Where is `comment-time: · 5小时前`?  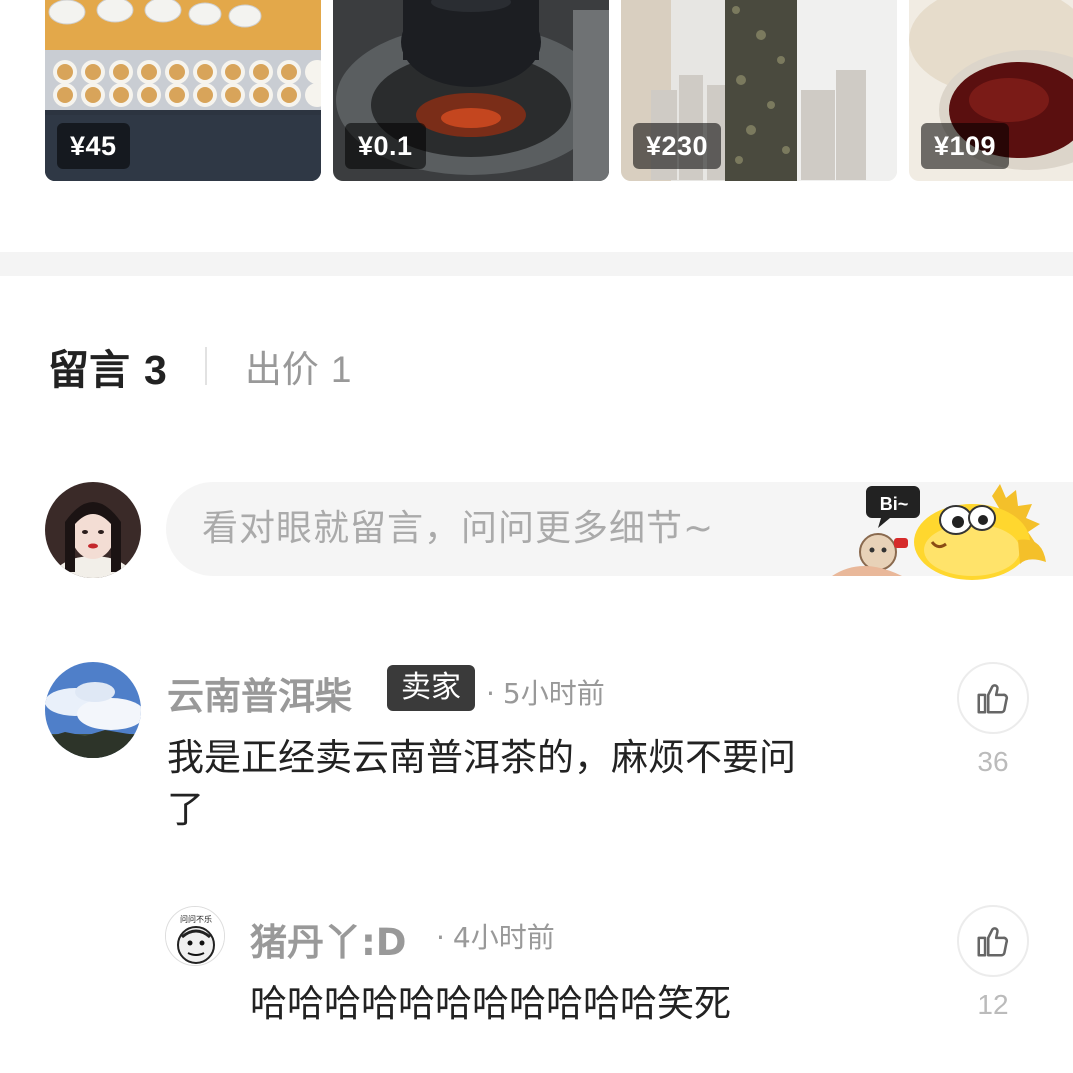
comment-time: · 5小时前 is located at coordinates (545, 692).